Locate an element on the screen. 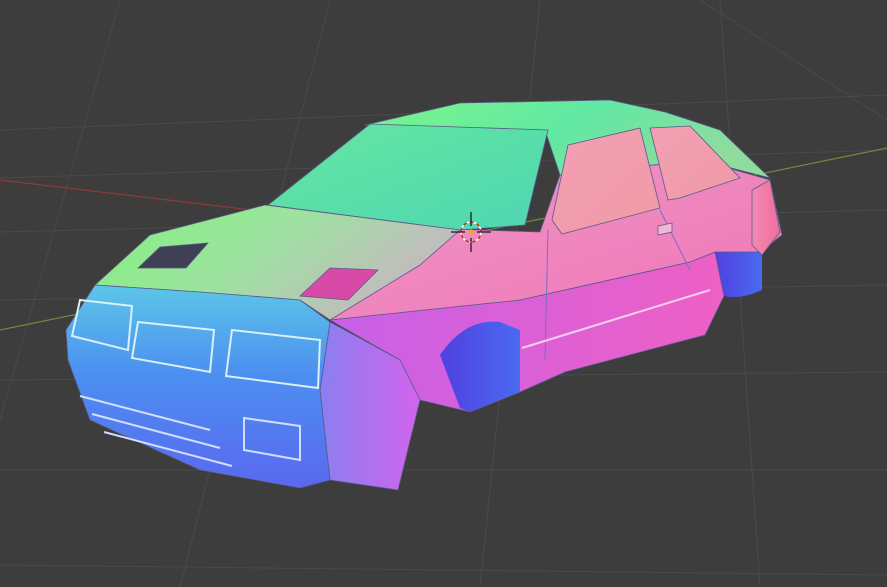  rear-panel is located at coordinates (766, 217).